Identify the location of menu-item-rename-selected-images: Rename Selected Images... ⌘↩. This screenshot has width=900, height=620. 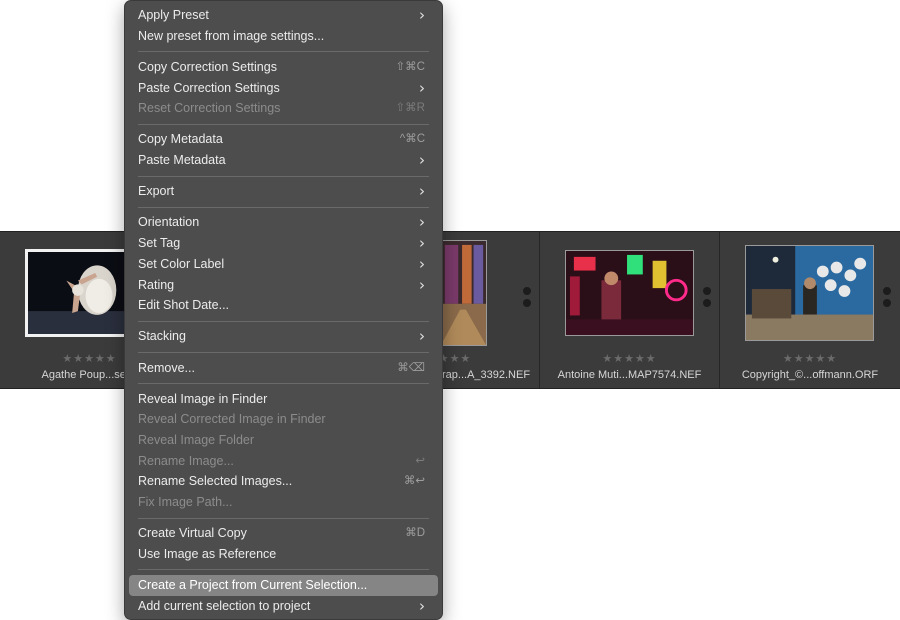
(283, 481).